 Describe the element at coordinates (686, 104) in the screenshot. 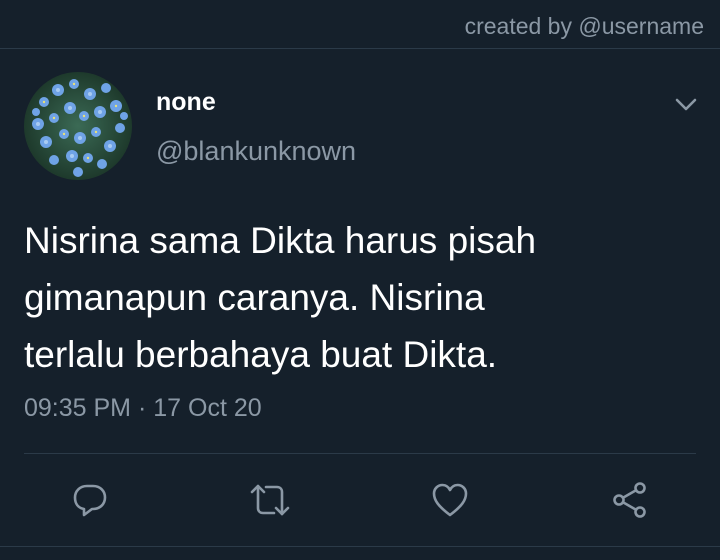

I see `chevron-down-icon` at that location.